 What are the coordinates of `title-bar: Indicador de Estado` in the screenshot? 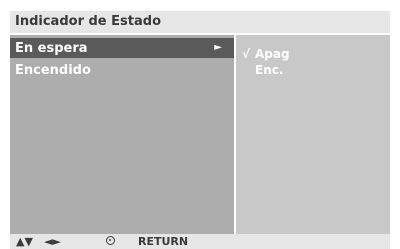 It's located at (200, 22).